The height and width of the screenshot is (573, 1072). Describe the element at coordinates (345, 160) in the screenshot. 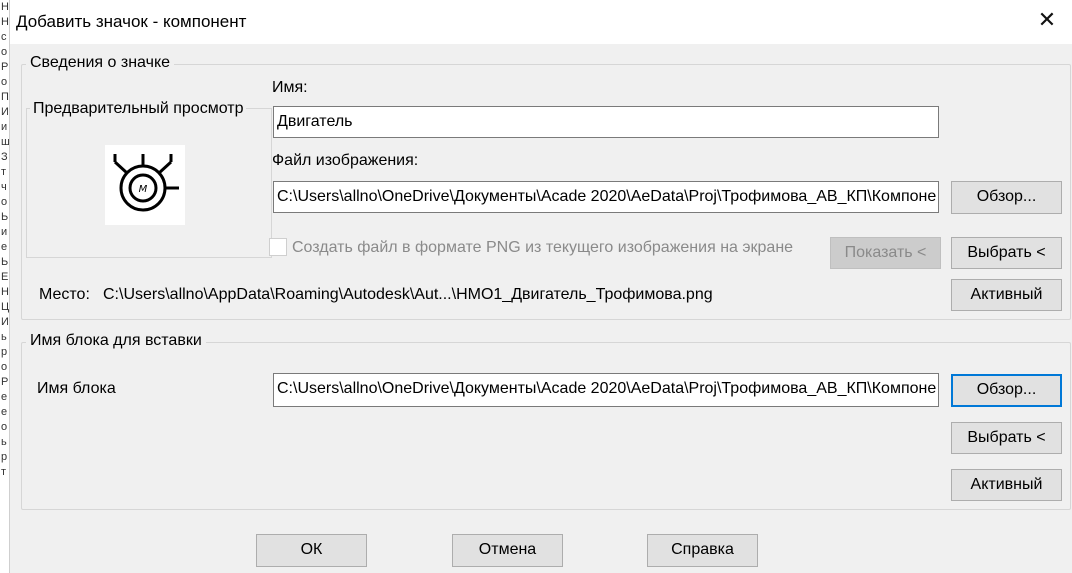

I see `image-file-label: Файл изображения:` at that location.